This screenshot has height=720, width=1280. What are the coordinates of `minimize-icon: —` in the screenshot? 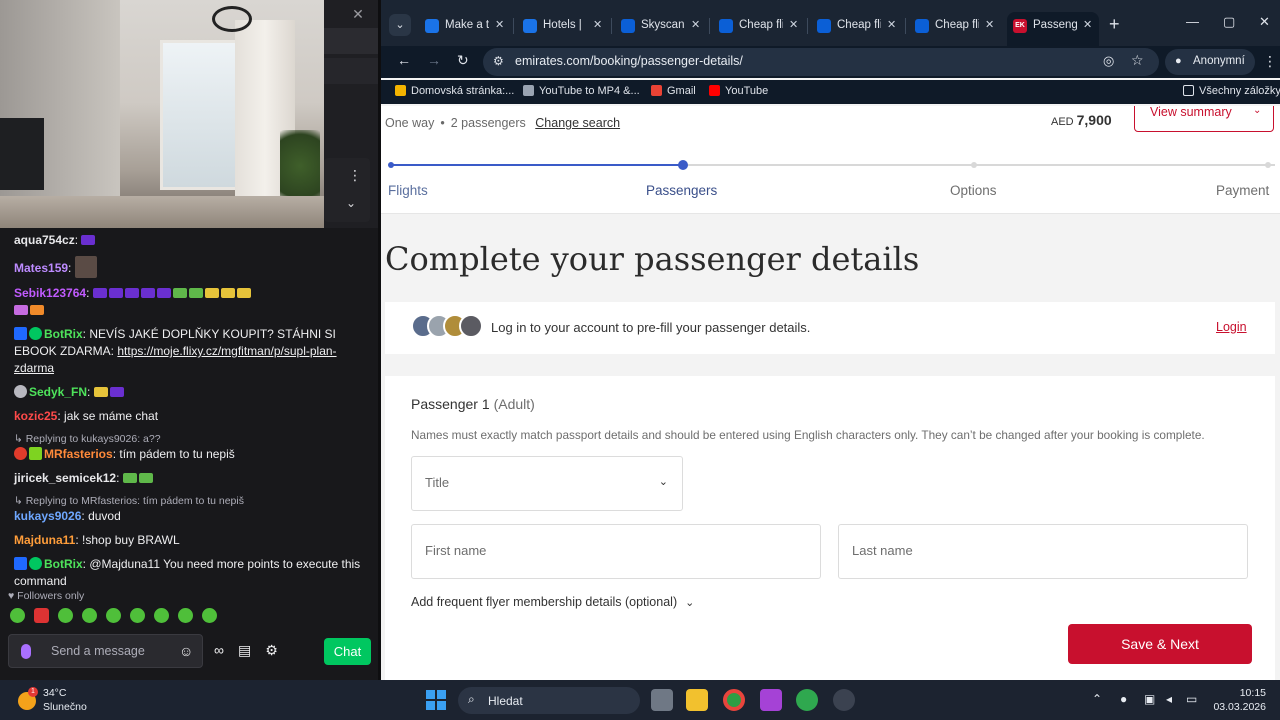 It's located at (1192, 21).